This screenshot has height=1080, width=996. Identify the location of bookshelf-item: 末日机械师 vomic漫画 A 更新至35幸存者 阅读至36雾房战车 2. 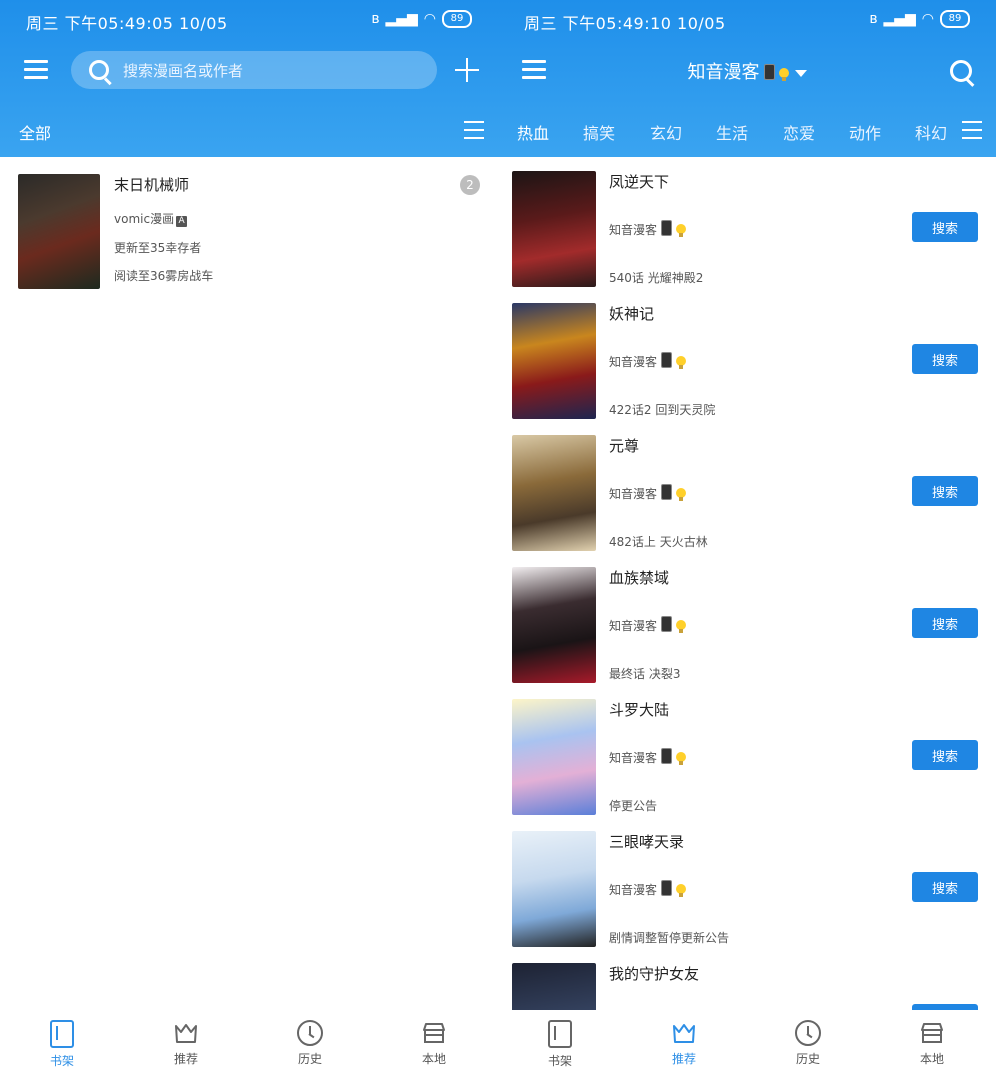
(249, 232).